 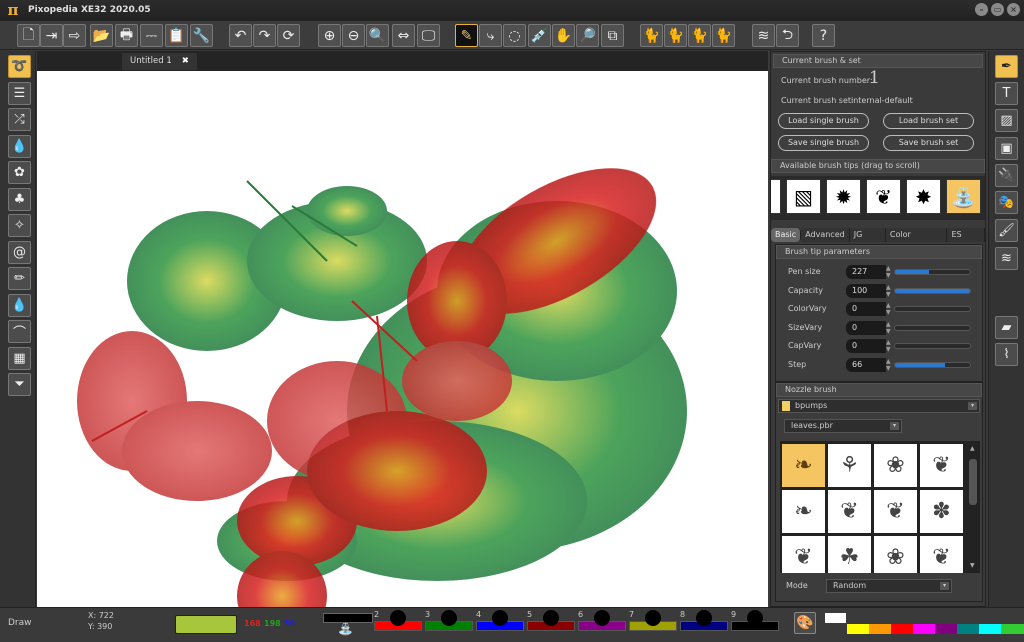 What do you see at coordinates (972, 565) in the screenshot?
I see `scroll-down-icon: ▼` at bounding box center [972, 565].